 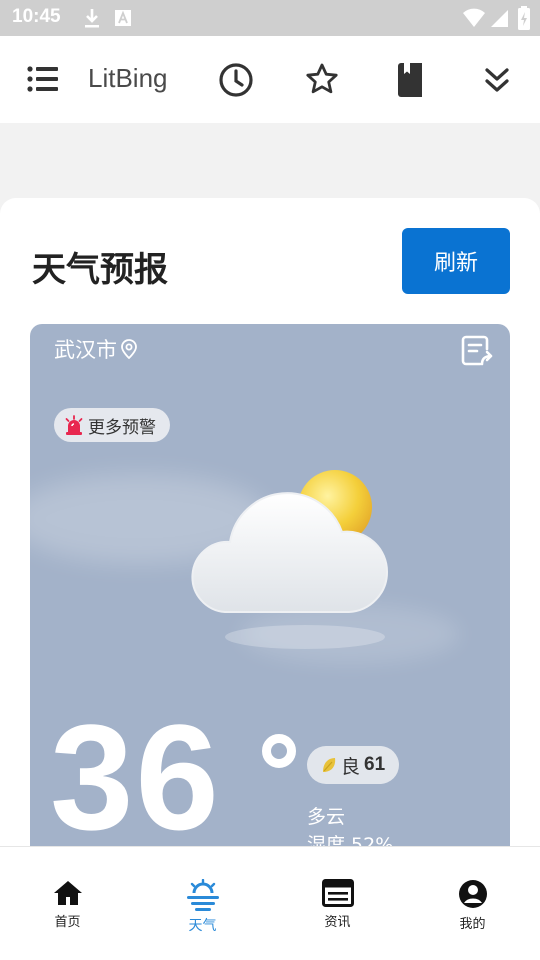 What do you see at coordinates (67, 922) in the screenshot?
I see `nav-label-home: 首页` at bounding box center [67, 922].